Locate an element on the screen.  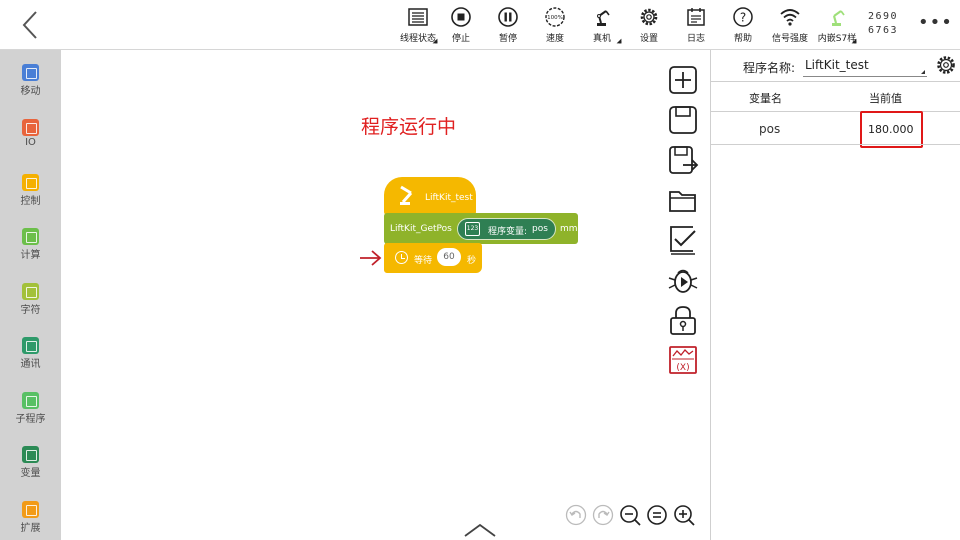
program-running-status: 程序运行中 is located at coordinates (409, 127).